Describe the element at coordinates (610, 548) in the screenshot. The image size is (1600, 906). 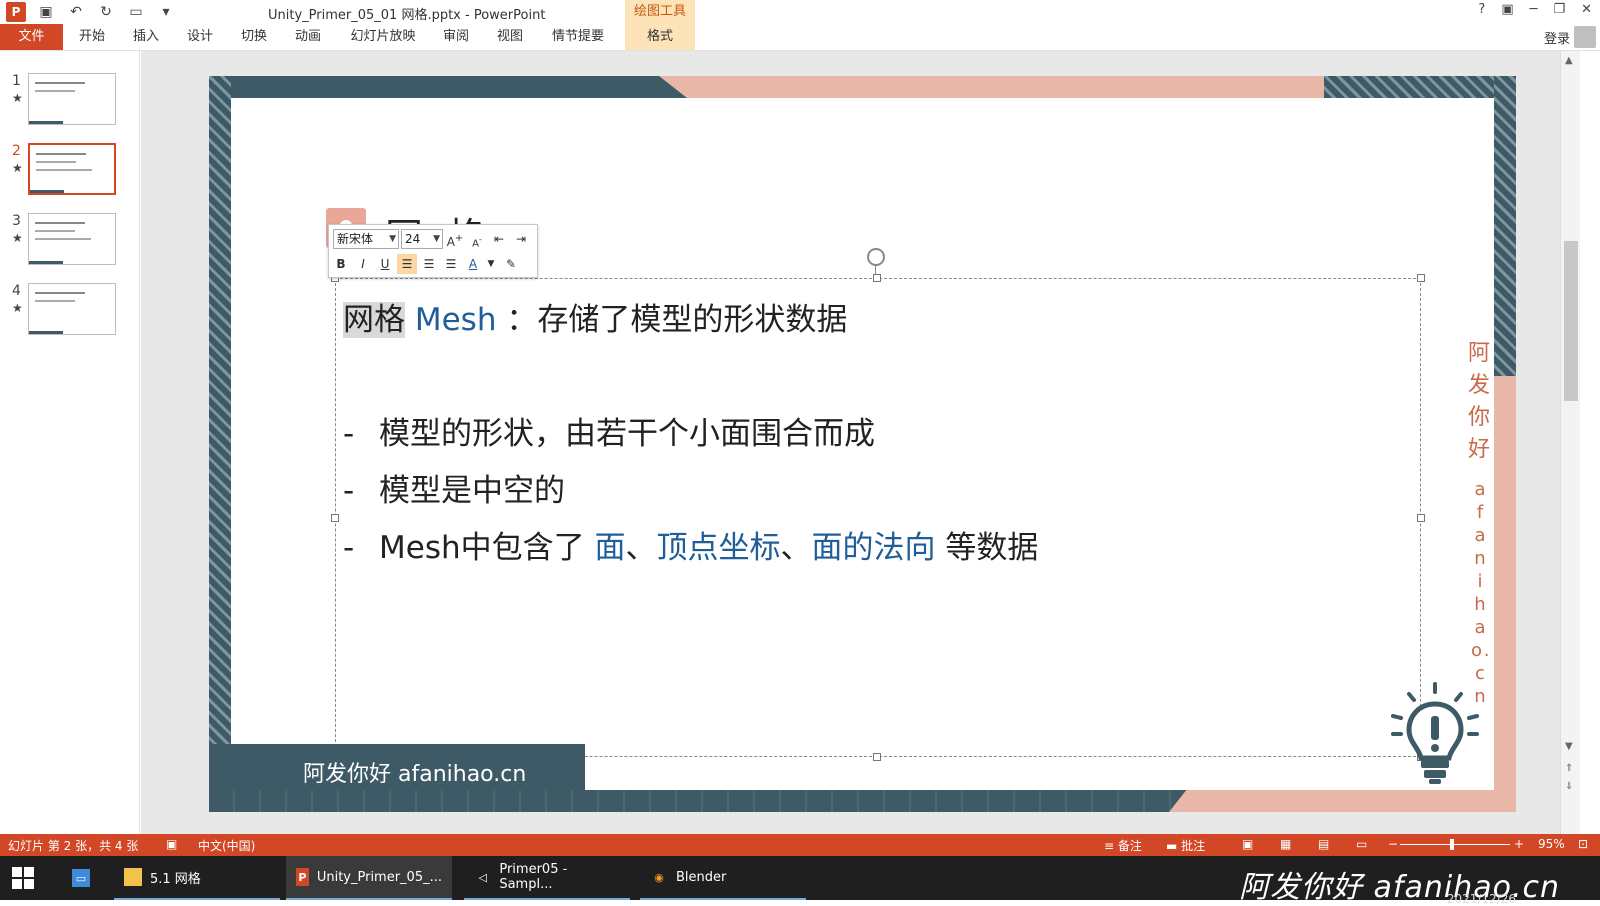
I see `term-faces: 面` at that location.